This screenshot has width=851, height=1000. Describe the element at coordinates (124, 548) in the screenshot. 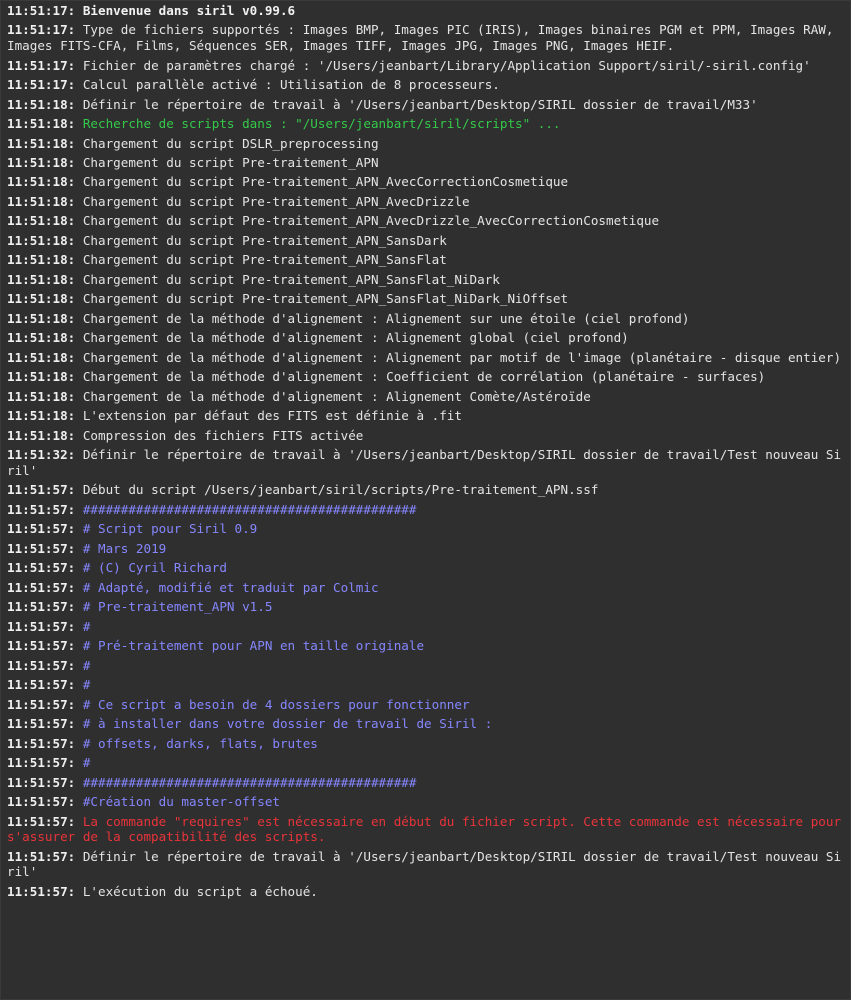

I see `log-message: # Mars 2019` at that location.